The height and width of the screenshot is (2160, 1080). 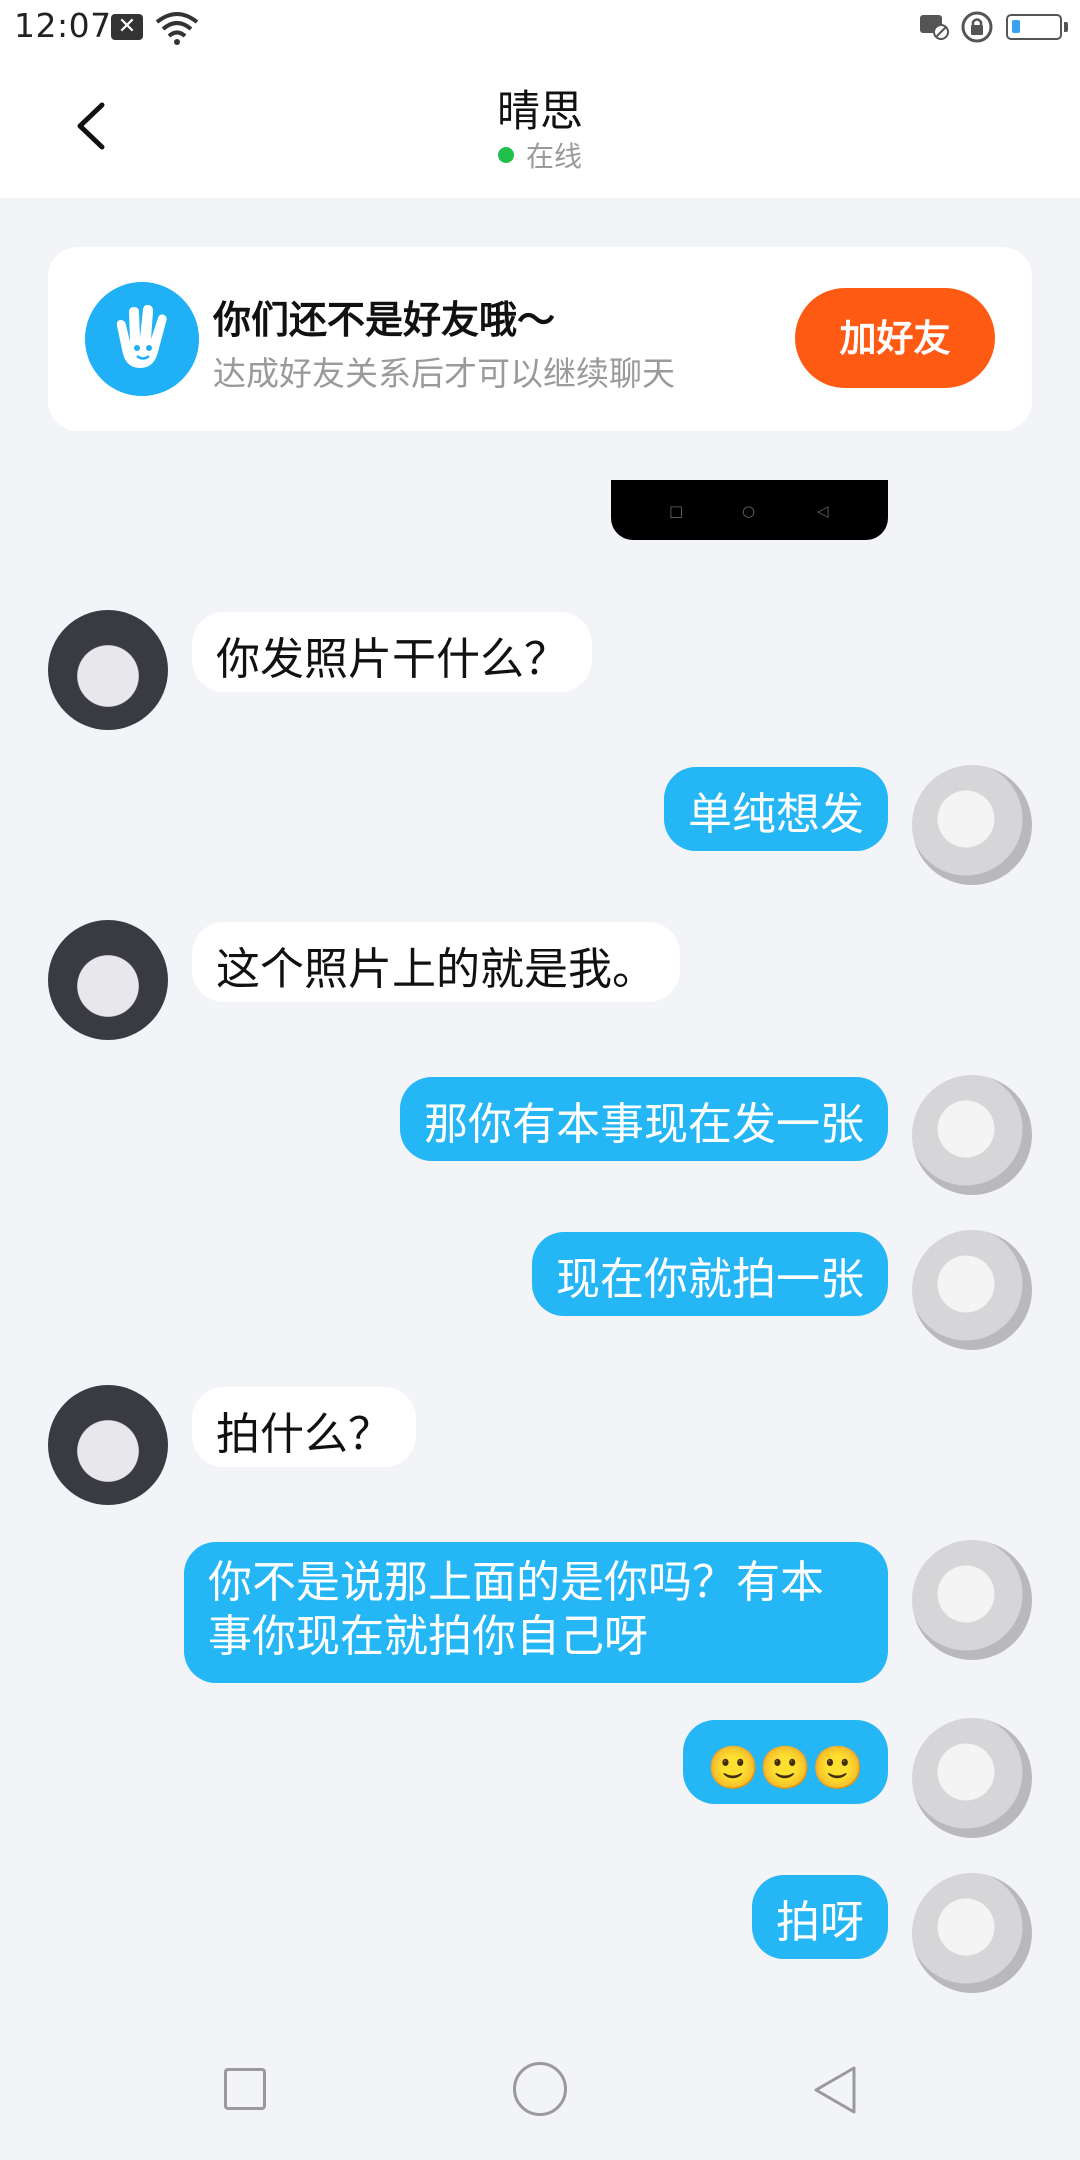 I want to click on message-blocked-icon, so click(x=934, y=27).